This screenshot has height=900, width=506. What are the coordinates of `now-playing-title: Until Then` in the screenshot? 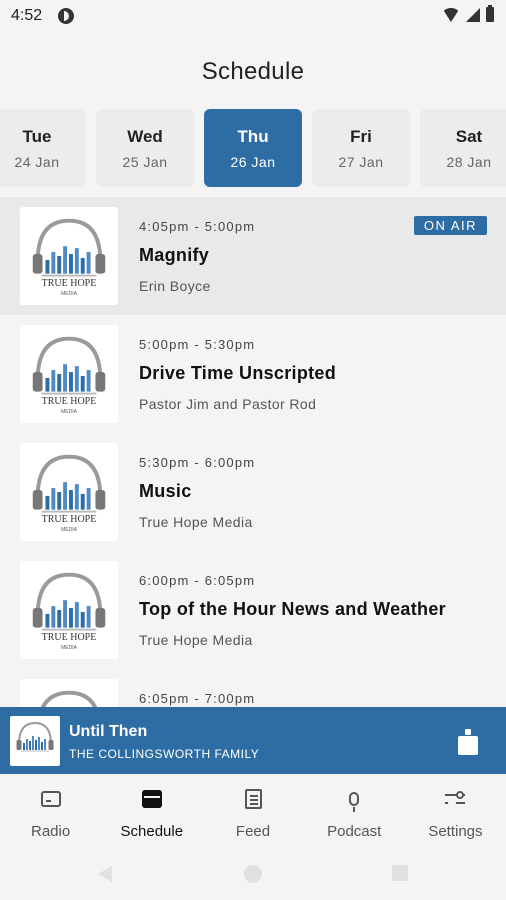 It's located at (108, 731).